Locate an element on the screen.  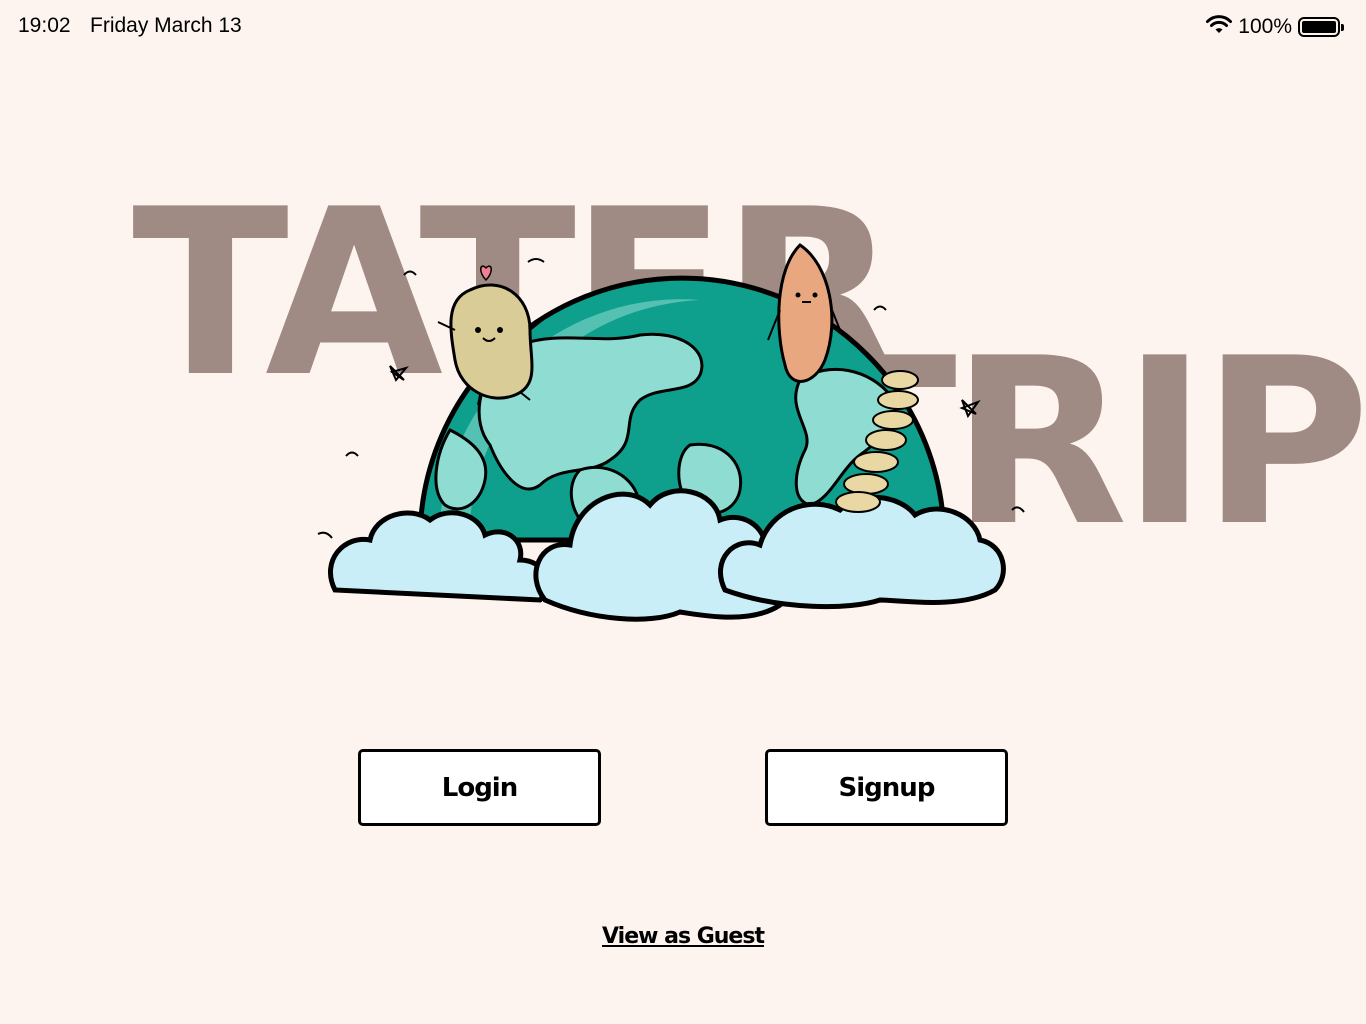
login-button: Login is located at coordinates (479, 787).